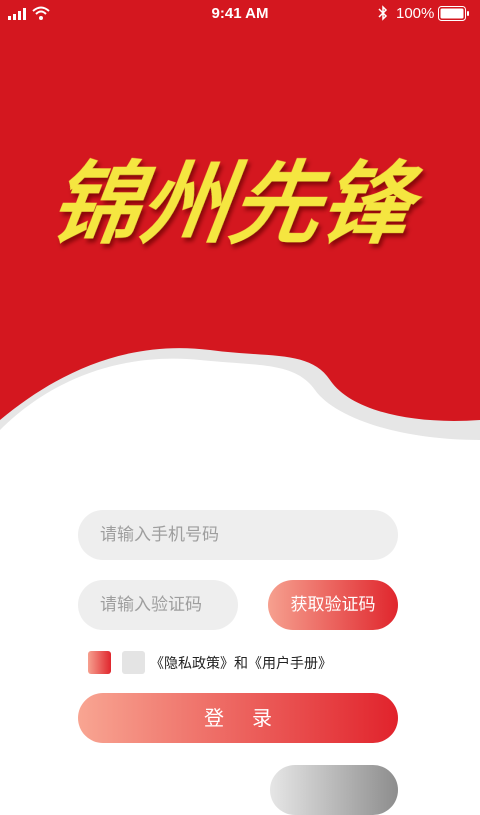 The width and height of the screenshot is (480, 815). I want to click on get-code-button: 获取验证码, so click(333, 605).